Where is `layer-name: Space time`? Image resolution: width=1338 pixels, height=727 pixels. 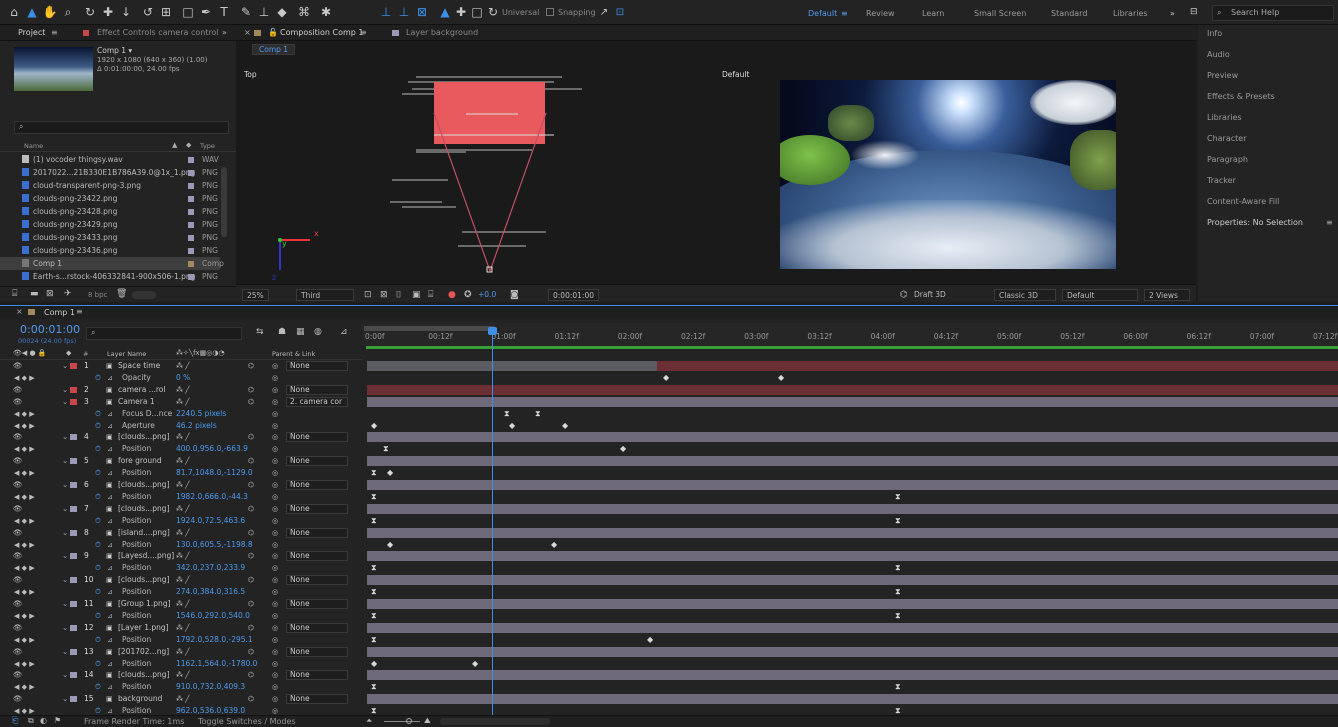
layer-name: Space time is located at coordinates (139, 366).